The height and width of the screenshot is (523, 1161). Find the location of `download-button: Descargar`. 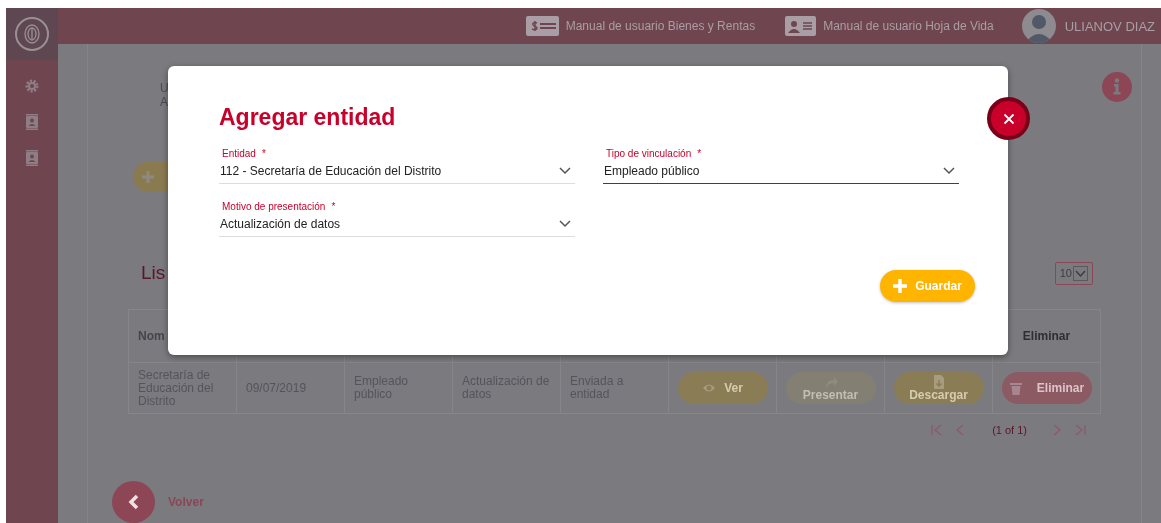

download-button: Descargar is located at coordinates (938, 388).